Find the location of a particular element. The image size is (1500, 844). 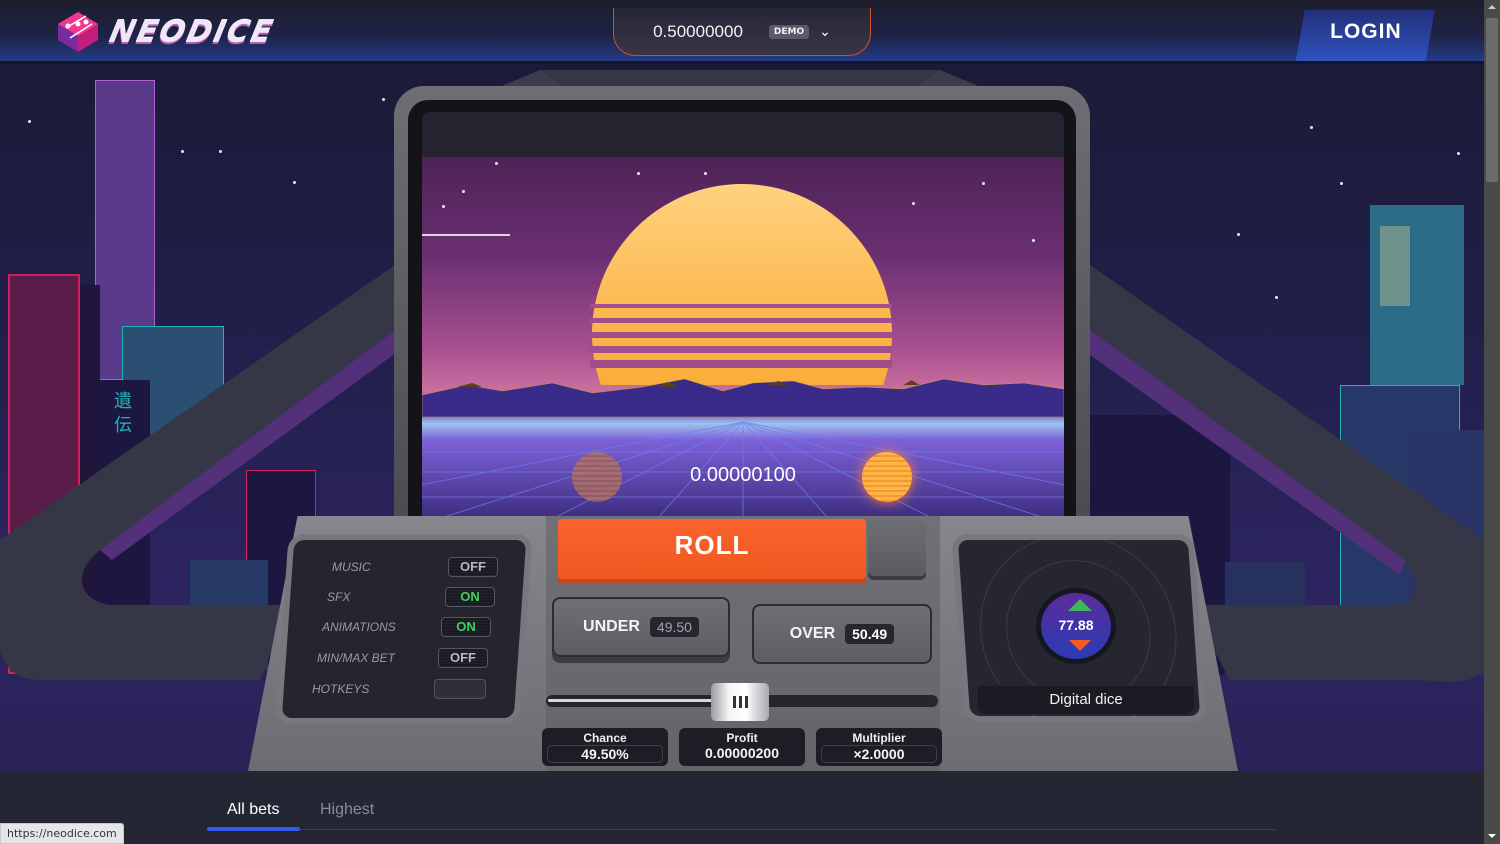

setting-min-max-bet: MIN/MAX BET is located at coordinates (356, 658).